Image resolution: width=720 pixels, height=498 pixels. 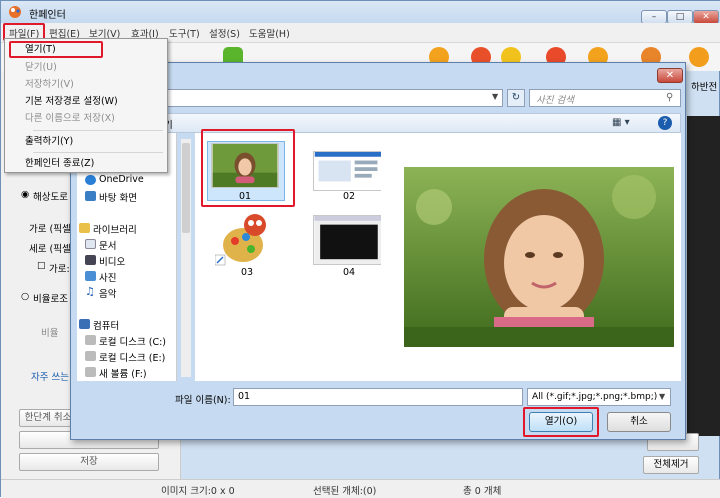 What do you see at coordinates (106, 325) in the screenshot?
I see `nav-computer: 컴퓨터` at bounding box center [106, 325].